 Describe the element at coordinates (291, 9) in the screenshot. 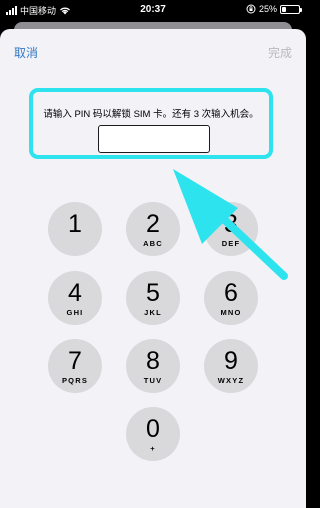

I see `battery-icon` at that location.